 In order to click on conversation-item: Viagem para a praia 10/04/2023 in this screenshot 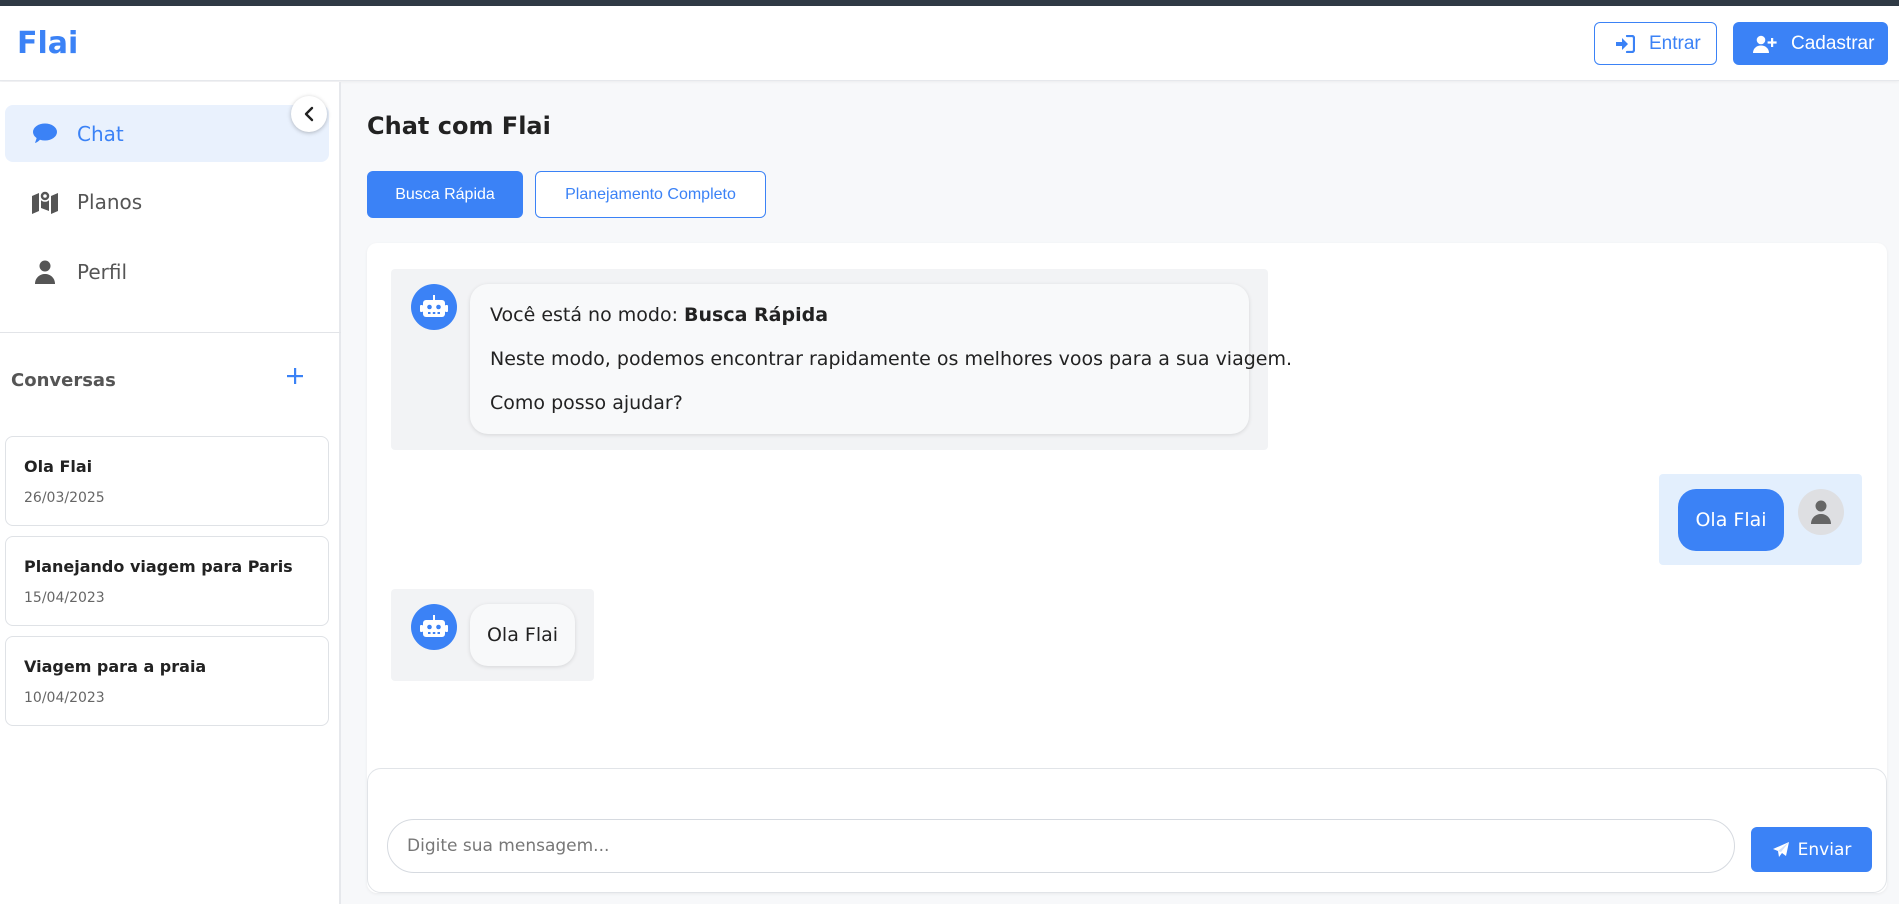, I will do `click(167, 681)`.